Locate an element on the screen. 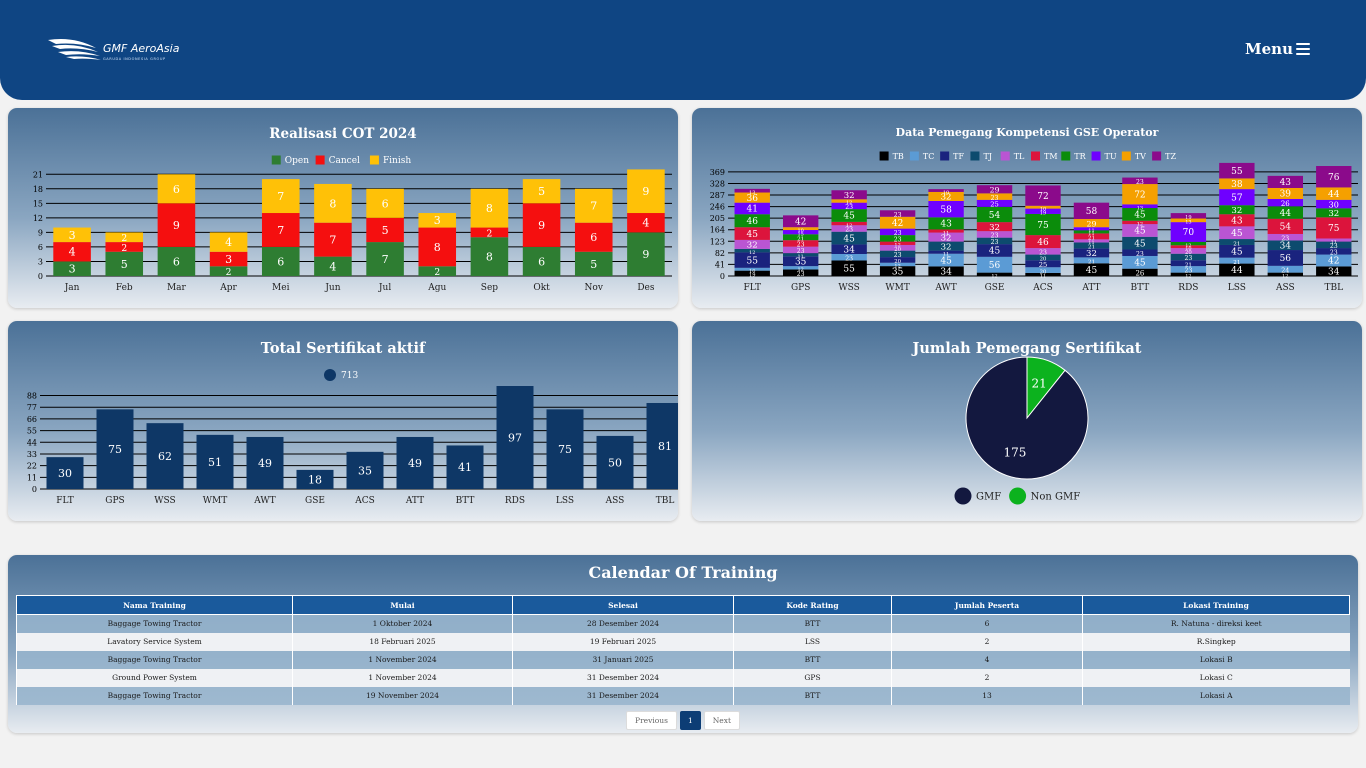 This screenshot has height=768, width=1366. table-cell: Lokasi B is located at coordinates (1216, 659).